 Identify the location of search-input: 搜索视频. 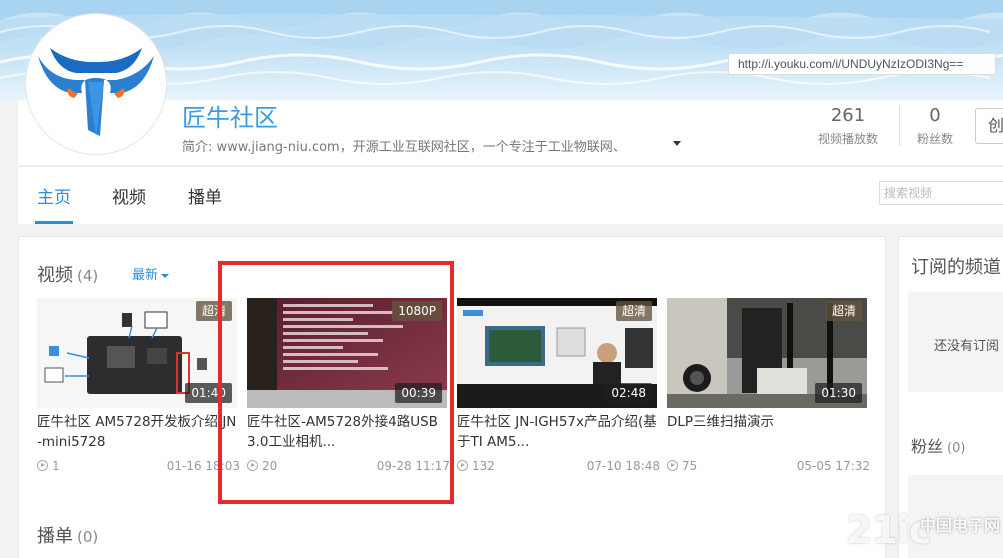
(941, 193).